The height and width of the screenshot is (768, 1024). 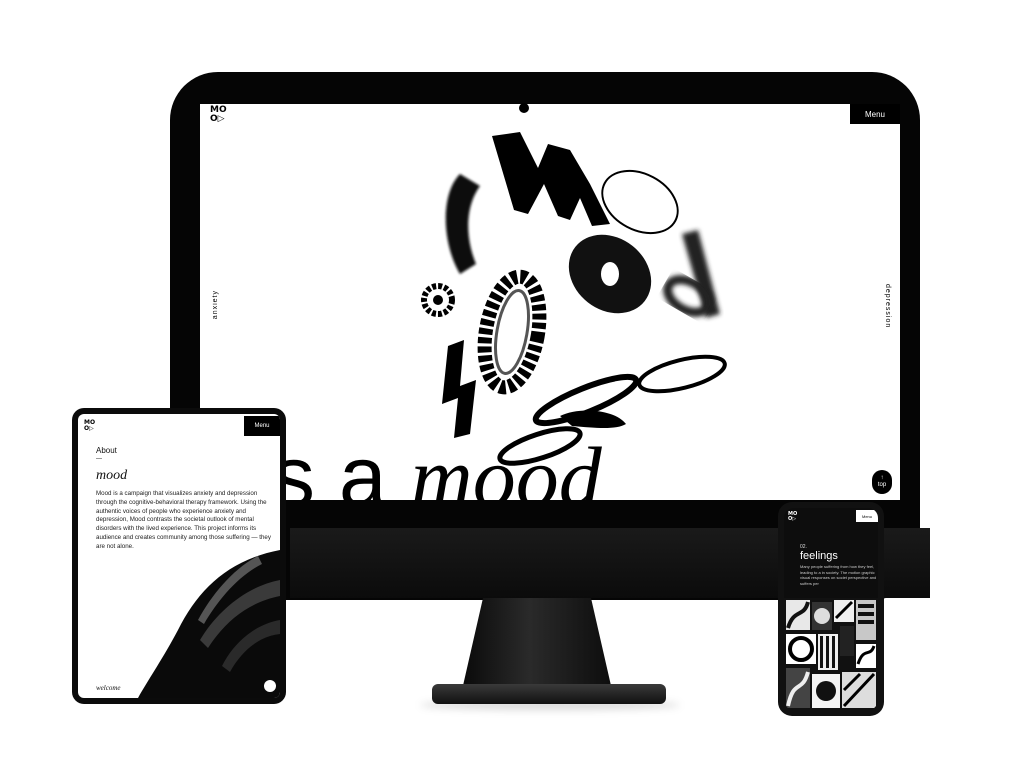 What do you see at coordinates (262, 426) in the screenshot?
I see `tablet-menu-button: Menu` at bounding box center [262, 426].